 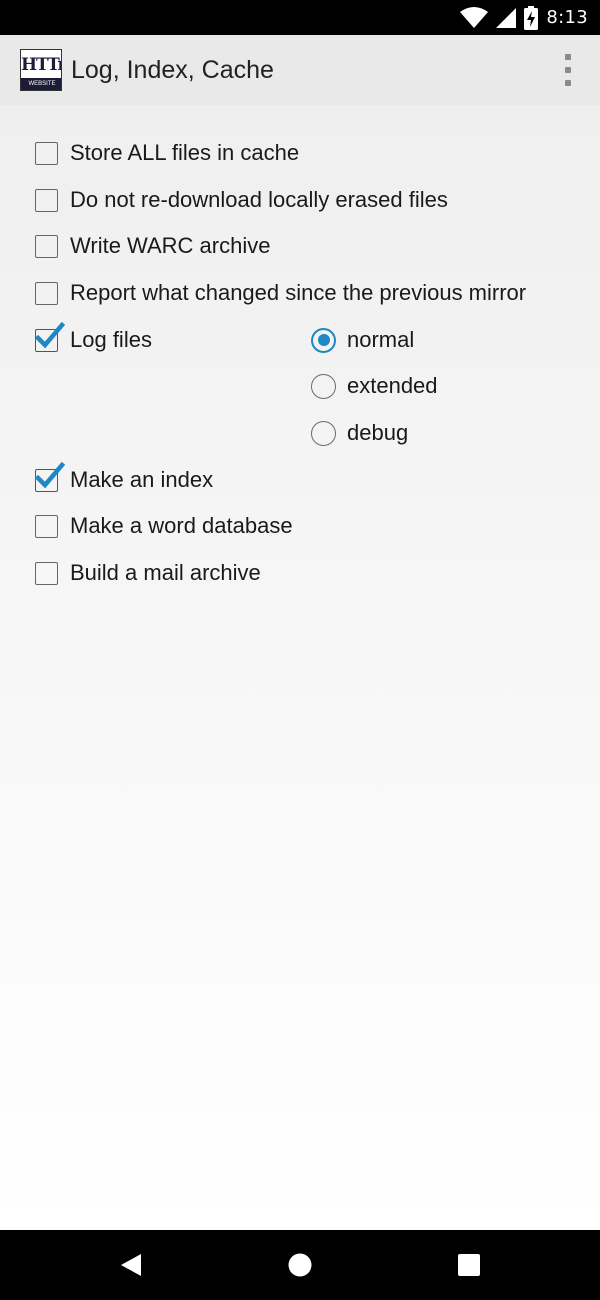 I want to click on report-changes-checkbox, so click(x=46, y=293).